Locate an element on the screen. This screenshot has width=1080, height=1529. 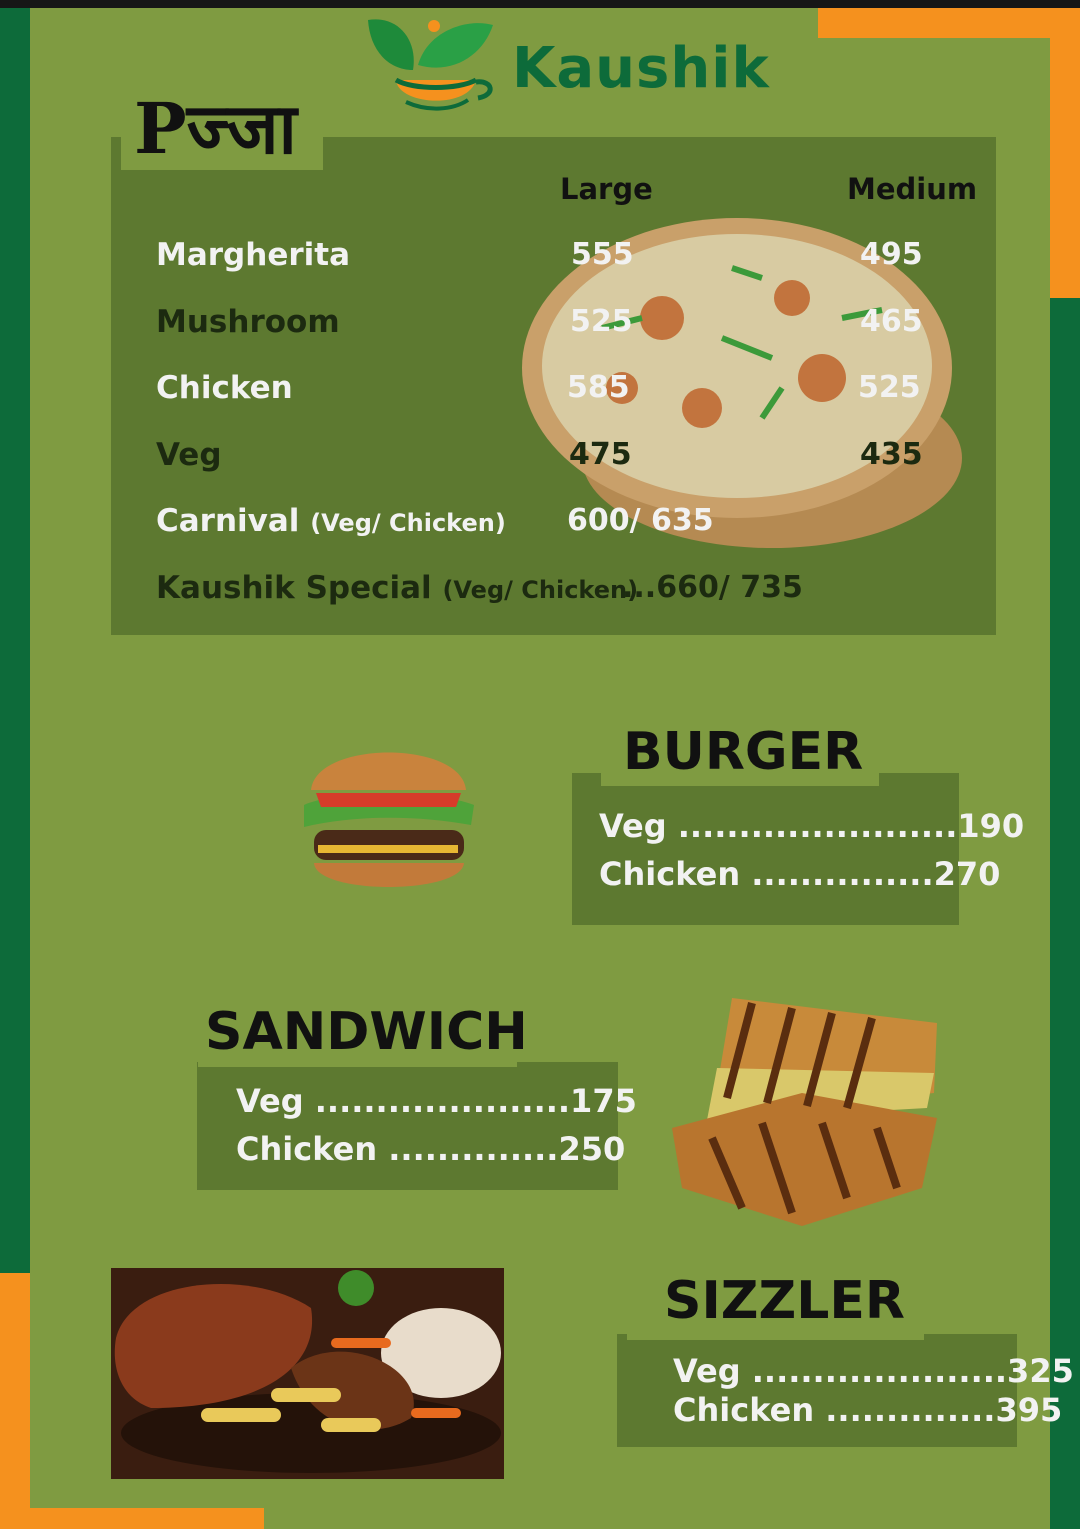
sizzler-chicken-line: Chicken ..............395 is located at coordinates (868, 1410).